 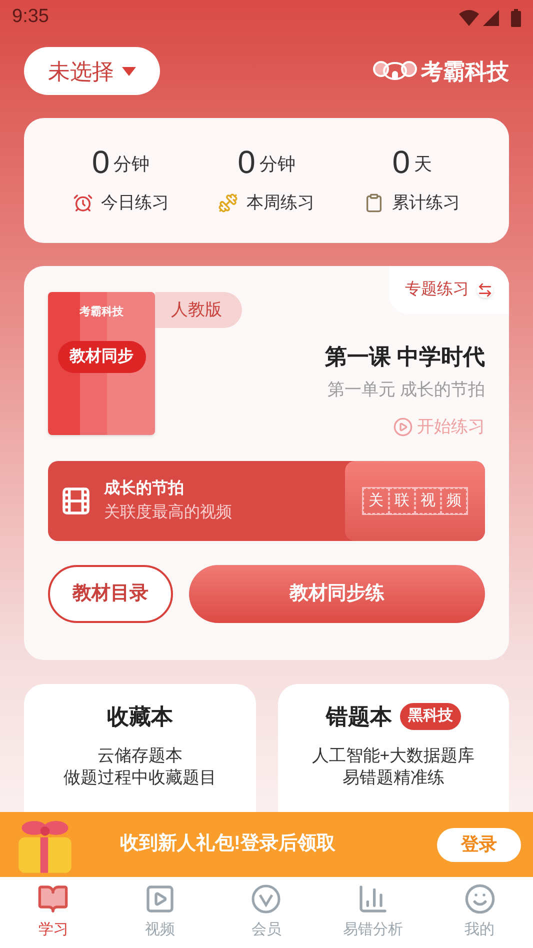 I want to click on play-icon, so click(x=160, y=899).